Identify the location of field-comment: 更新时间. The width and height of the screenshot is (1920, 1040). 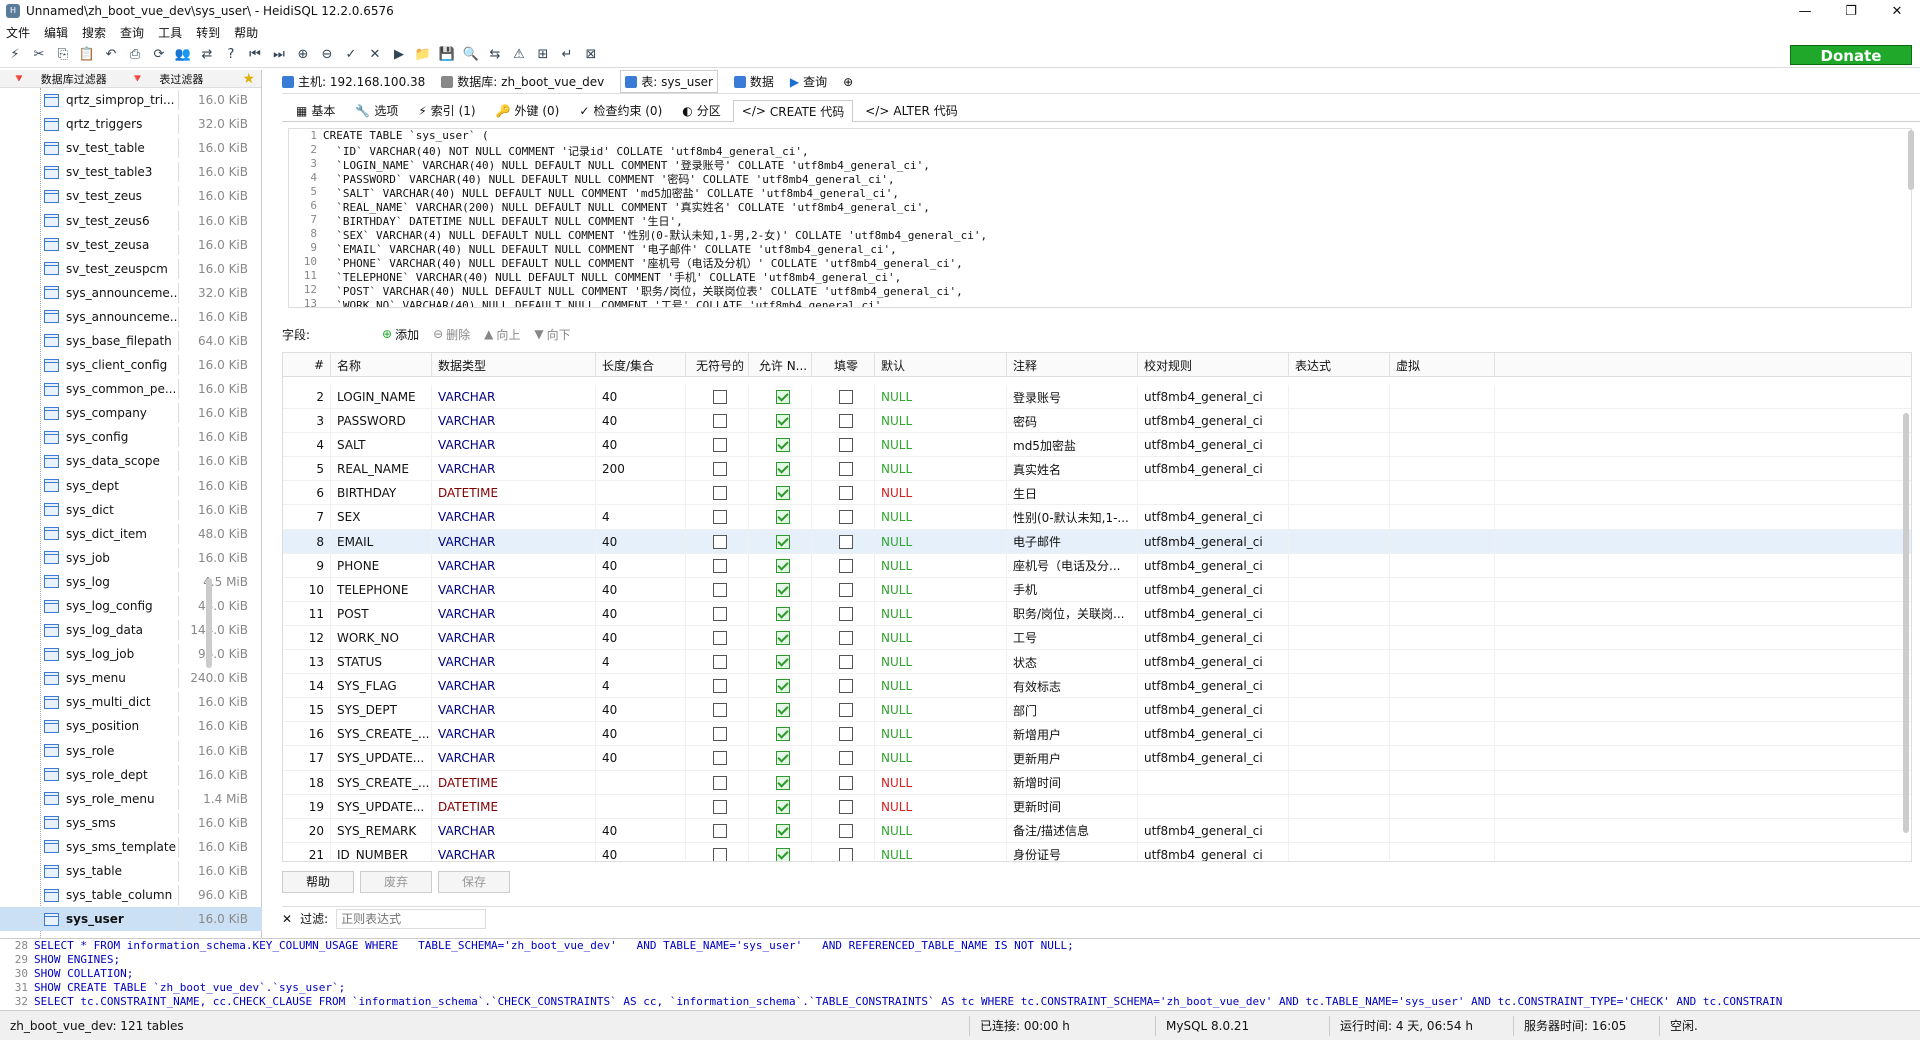
(1072, 806).